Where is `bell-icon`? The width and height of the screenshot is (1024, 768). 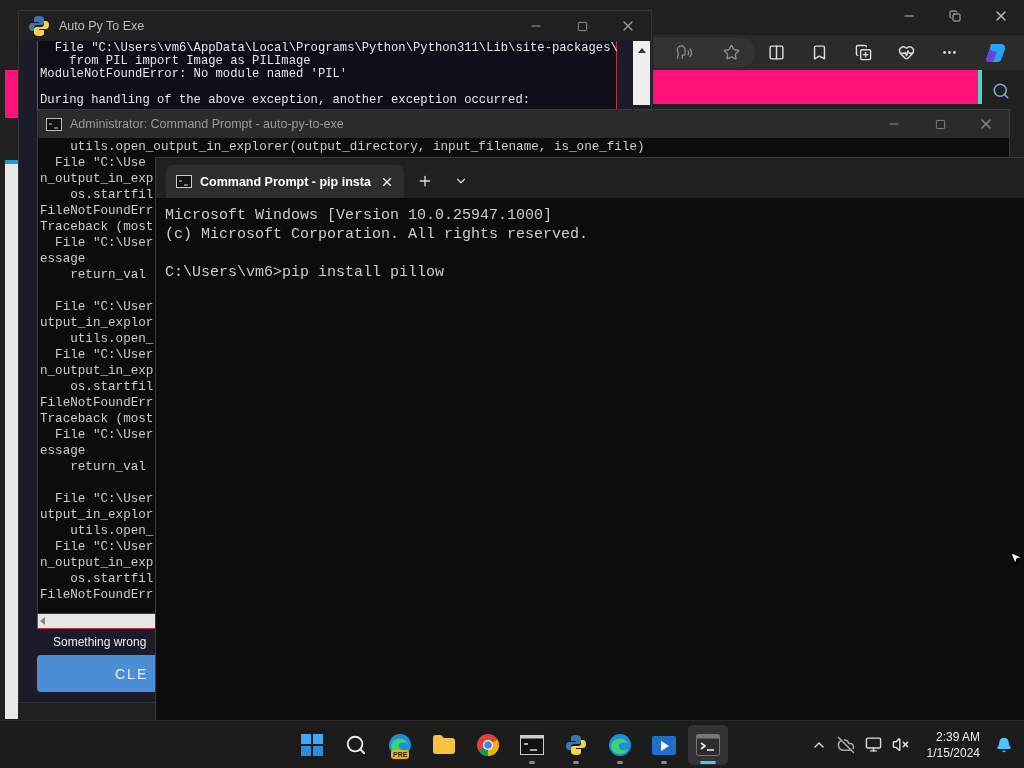
bell-icon is located at coordinates (1004, 744).